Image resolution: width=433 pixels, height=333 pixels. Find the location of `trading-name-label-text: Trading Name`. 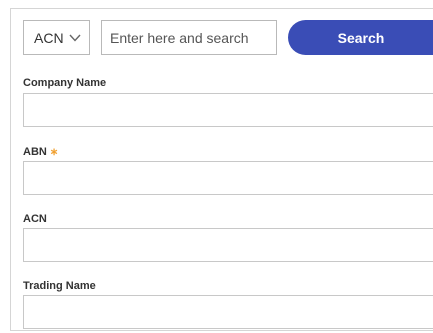

trading-name-label-text: Trading Name is located at coordinates (59, 286).